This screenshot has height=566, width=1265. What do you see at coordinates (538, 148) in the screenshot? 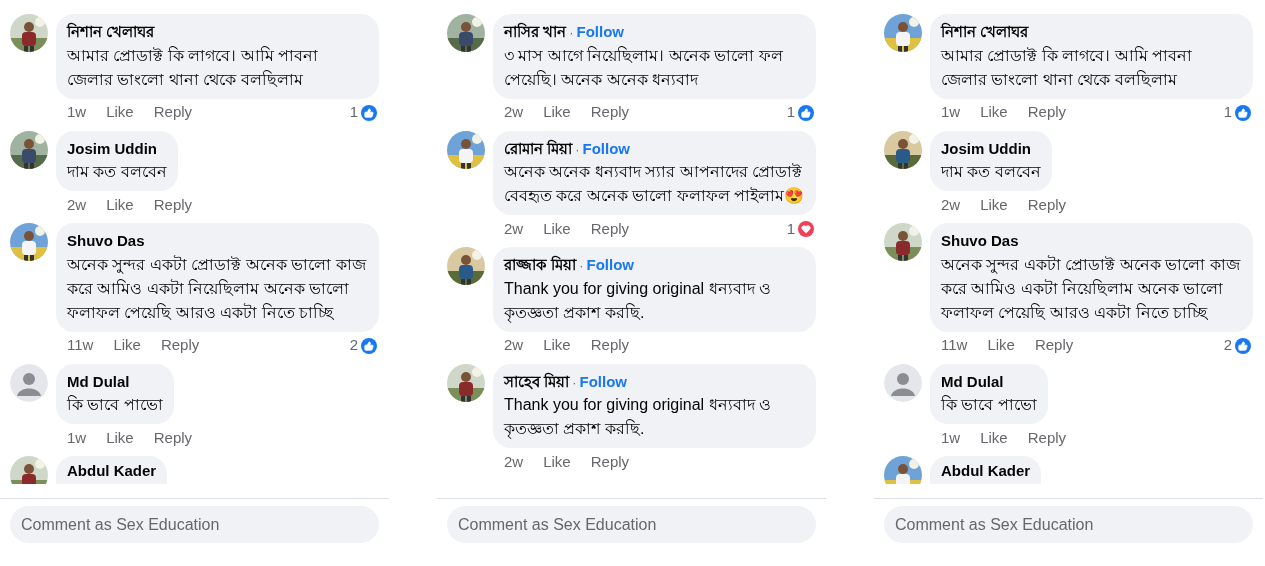
I see `comment-author: রোমান মিয়া` at bounding box center [538, 148].